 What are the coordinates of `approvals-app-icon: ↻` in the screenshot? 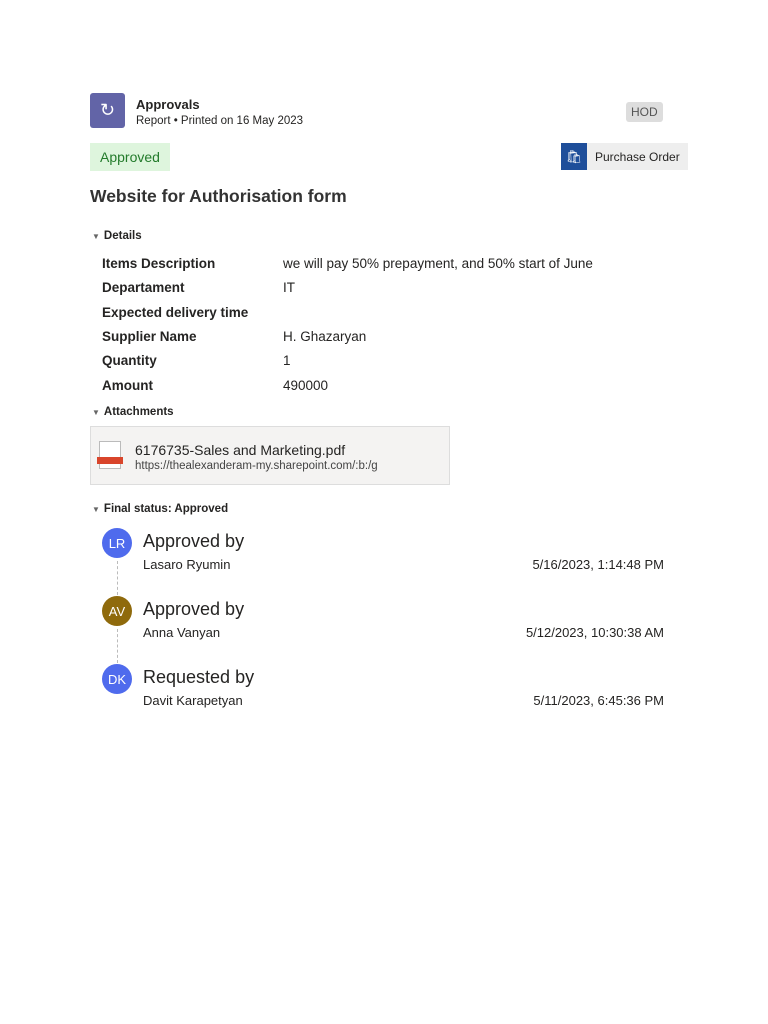 It's located at (107, 110).